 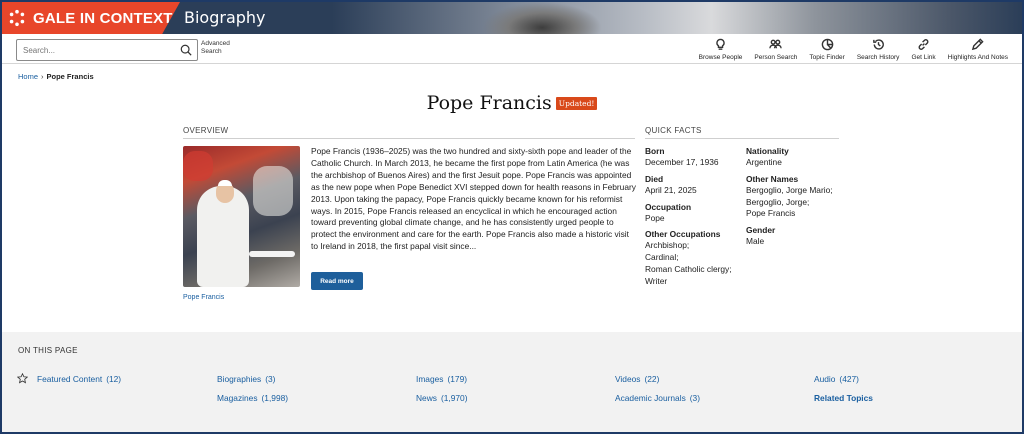 I want to click on brand-logo: GALE IN CONTEXT, so click(x=91, y=18).